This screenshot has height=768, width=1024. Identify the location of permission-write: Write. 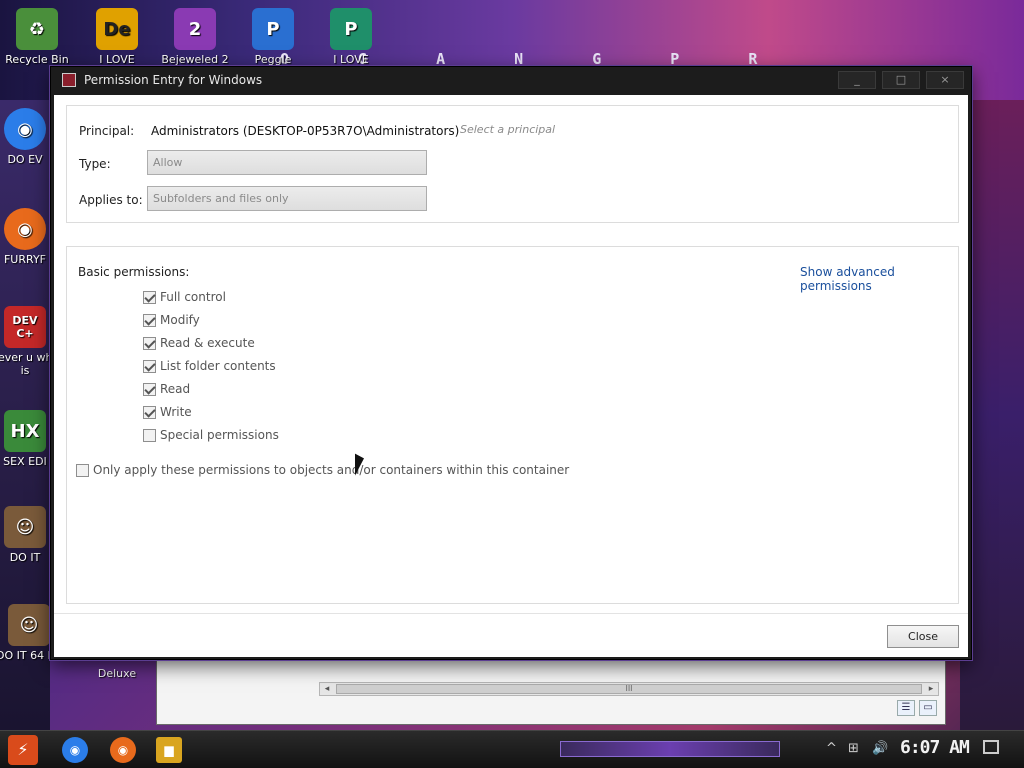
(167, 412).